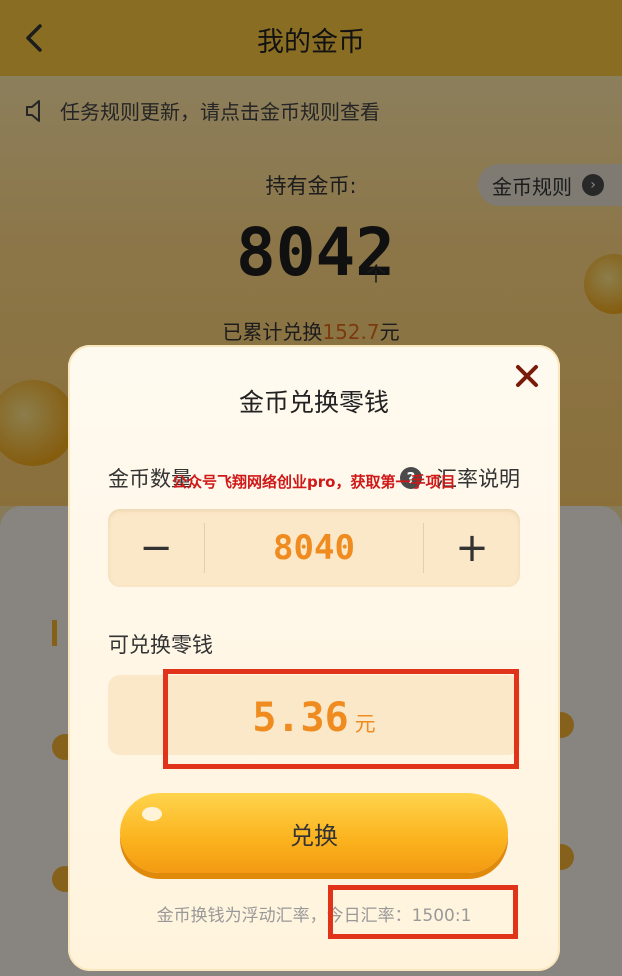  I want to click on button-gloss, so click(152, 814).